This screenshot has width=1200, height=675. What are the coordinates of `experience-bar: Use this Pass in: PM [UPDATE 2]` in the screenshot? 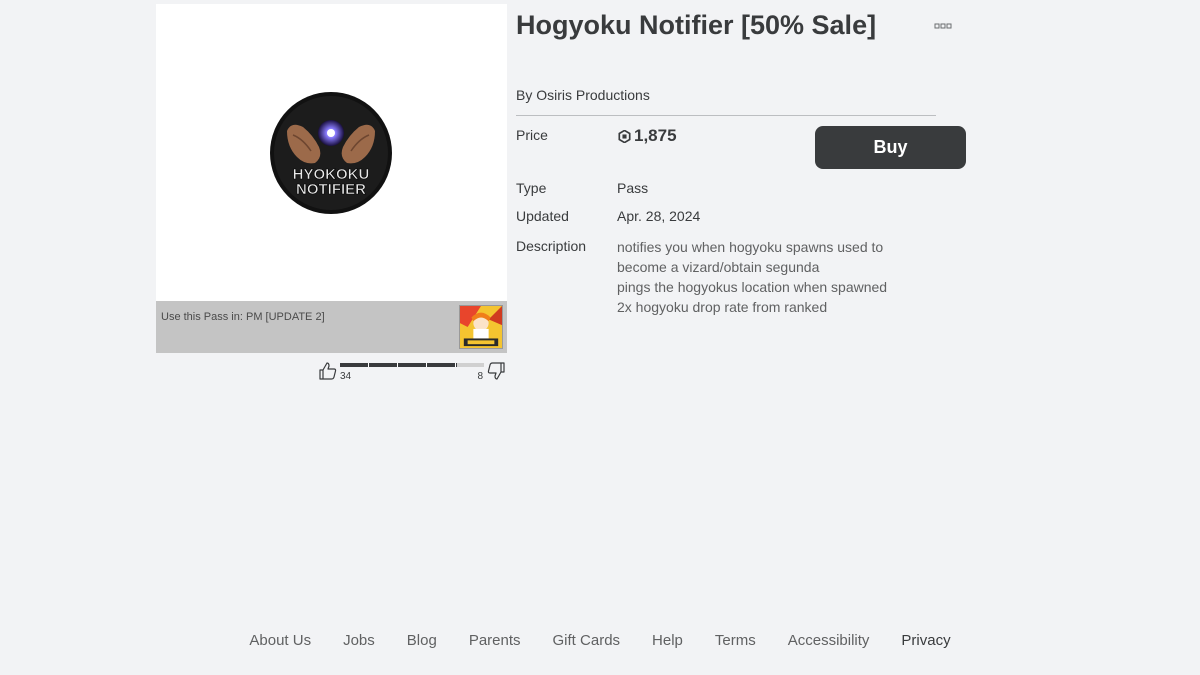 It's located at (331, 327).